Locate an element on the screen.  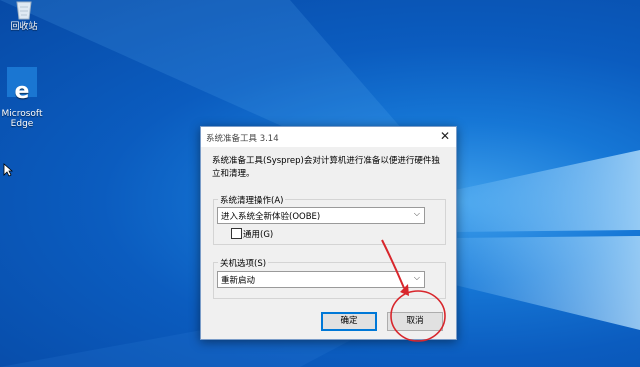
cleanup-action-select: 进入系统全新体验(OOBE) ⌵ is located at coordinates (321, 215).